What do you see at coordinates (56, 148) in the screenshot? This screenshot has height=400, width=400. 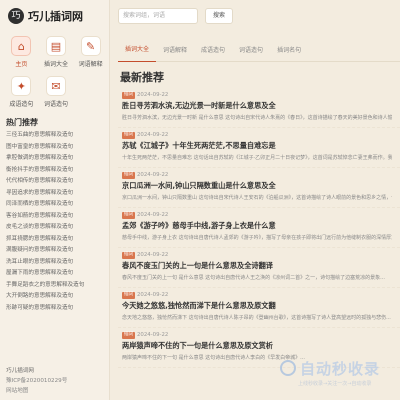 I see `hot-list-item: 图中富皇的意思解释及造句` at bounding box center [56, 148].